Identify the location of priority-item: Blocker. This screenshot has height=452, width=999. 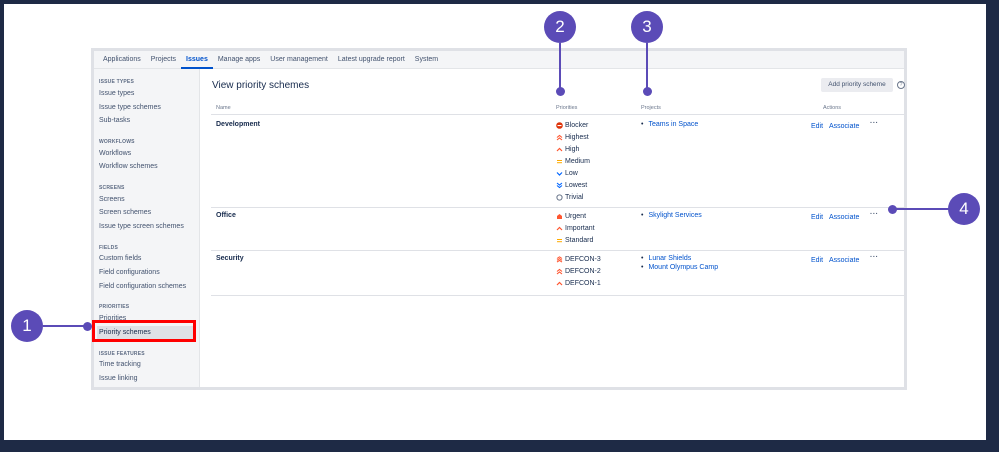
(572, 125).